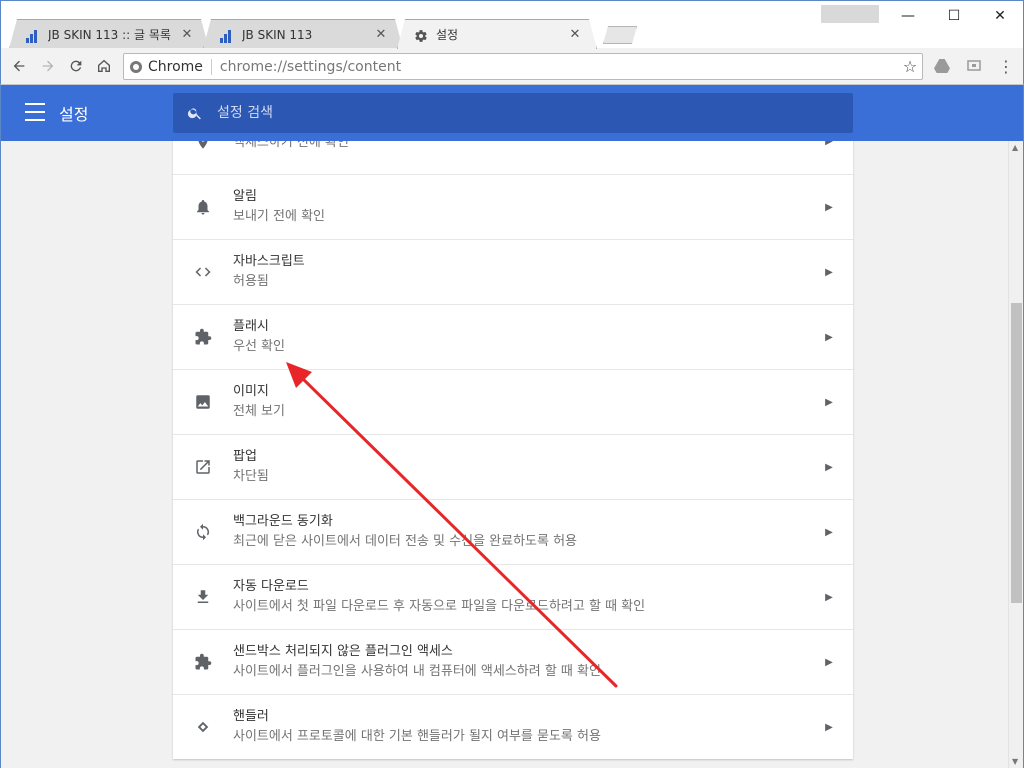  Describe the element at coordinates (974, 66) in the screenshot. I see `cast-extension-icon` at that location.